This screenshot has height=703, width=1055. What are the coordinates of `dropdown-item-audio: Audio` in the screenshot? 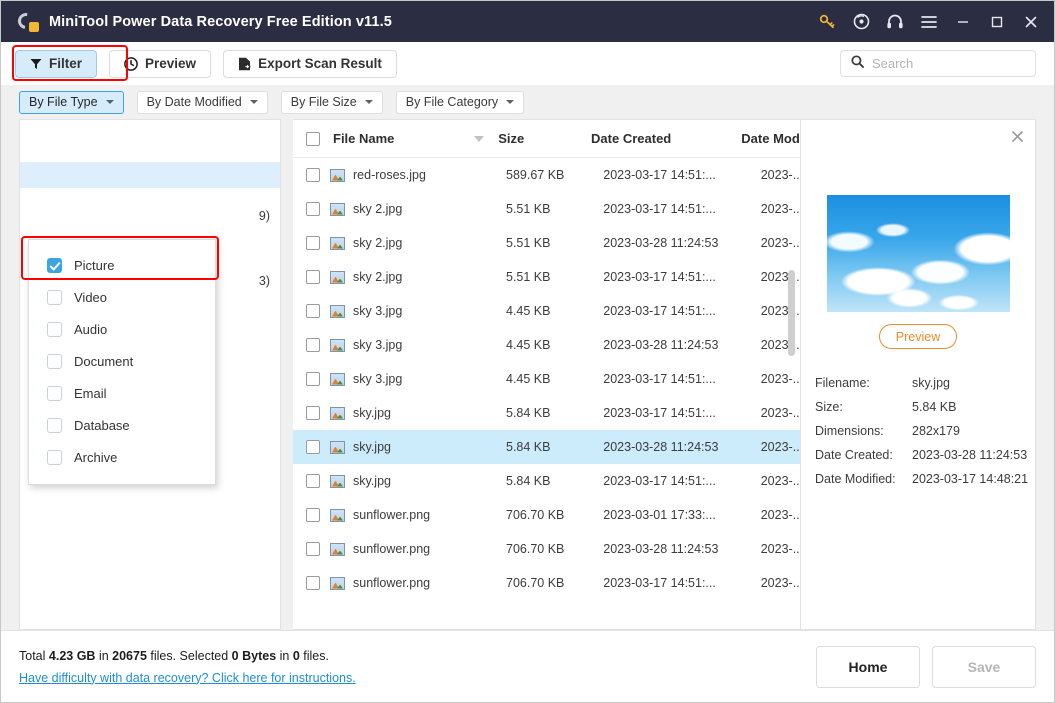 It's located at (122, 329).